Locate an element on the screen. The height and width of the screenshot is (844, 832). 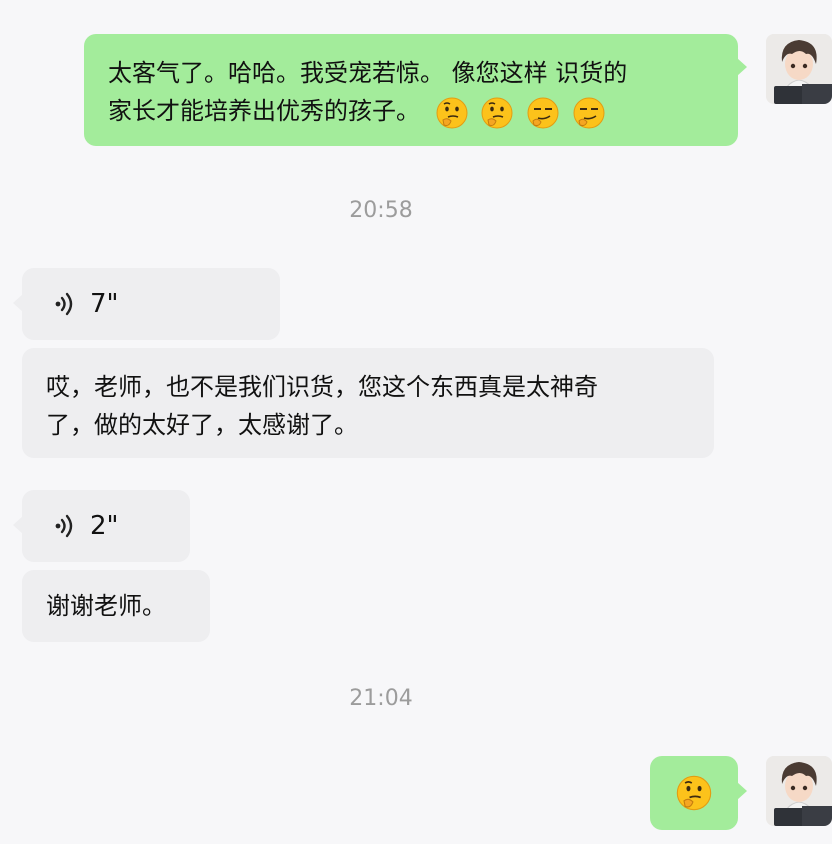
message-bubble-sent: 太客气了。哈哈。我受宠若惊。 像您这样 识货的 家长才能培养出优秀的孩子。 is located at coordinates (411, 90).